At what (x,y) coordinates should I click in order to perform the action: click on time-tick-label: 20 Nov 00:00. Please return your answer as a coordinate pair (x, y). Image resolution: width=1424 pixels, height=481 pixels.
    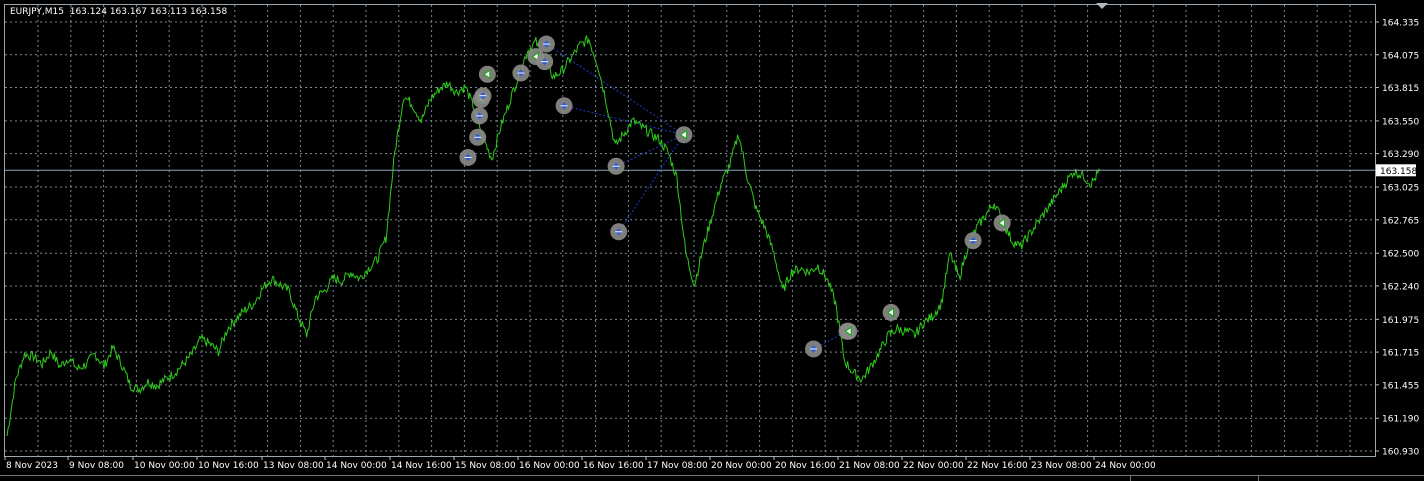
    Looking at the image, I should click on (741, 466).